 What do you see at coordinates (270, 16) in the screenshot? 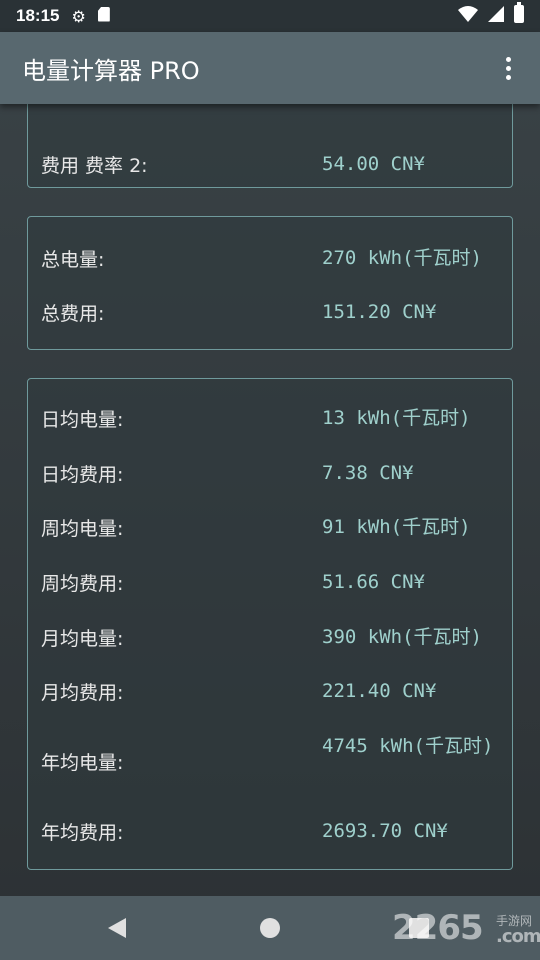
I see `status-bar: 18:15 ⚙` at bounding box center [270, 16].